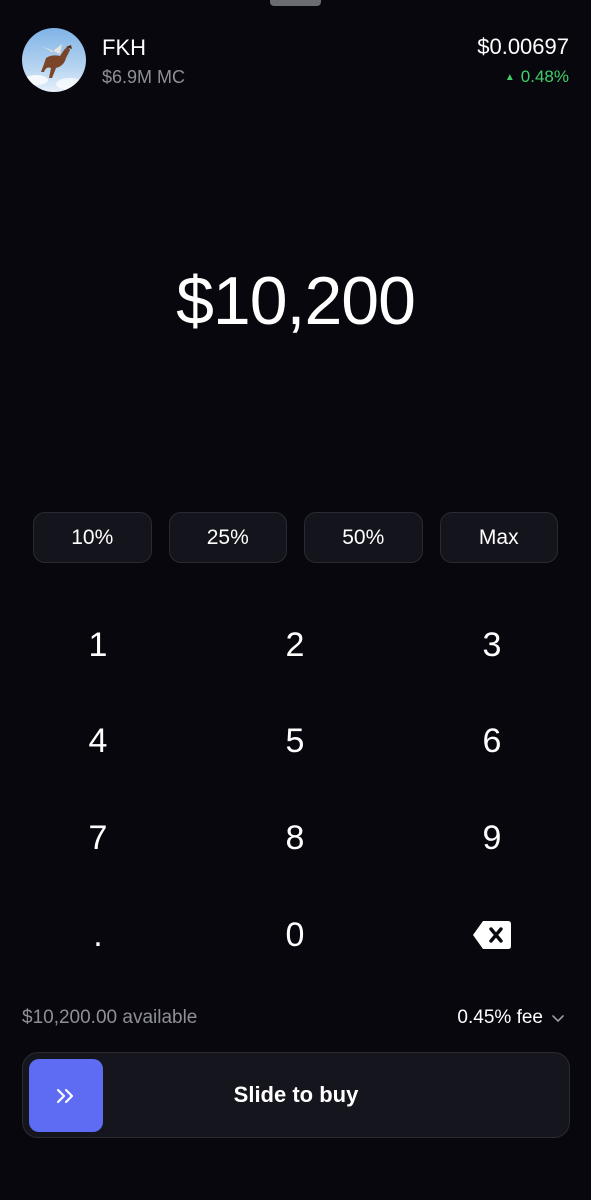  What do you see at coordinates (295, 935) in the screenshot?
I see `key-0: 0` at bounding box center [295, 935].